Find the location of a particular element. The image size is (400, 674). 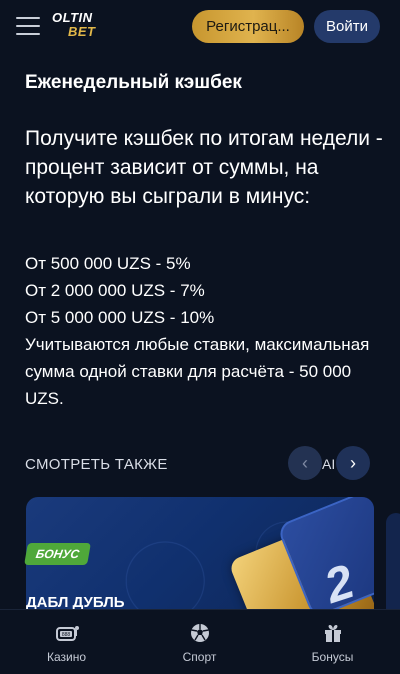

nav-item-label: Казино is located at coordinates (66, 657).